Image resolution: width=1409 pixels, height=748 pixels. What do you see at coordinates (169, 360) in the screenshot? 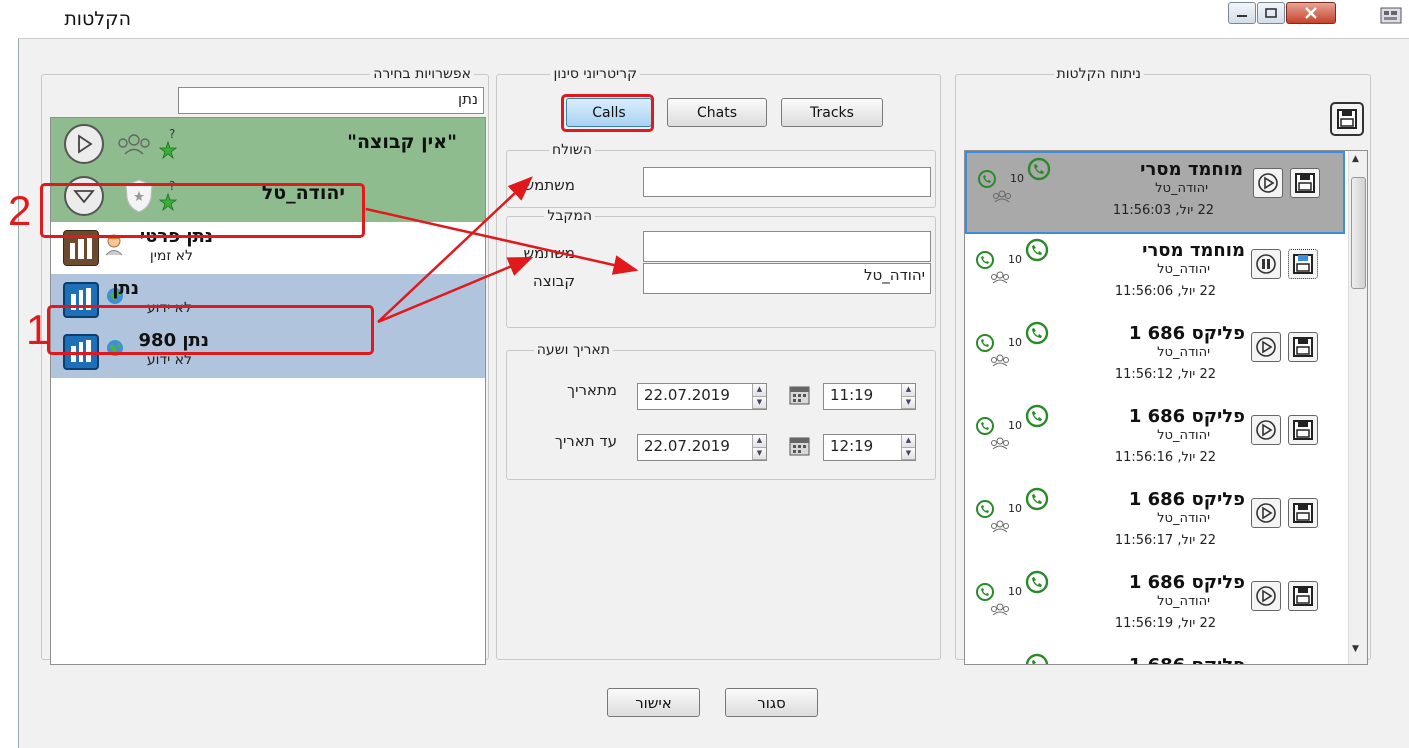
I see `row-status: לא ידוע` at bounding box center [169, 360].